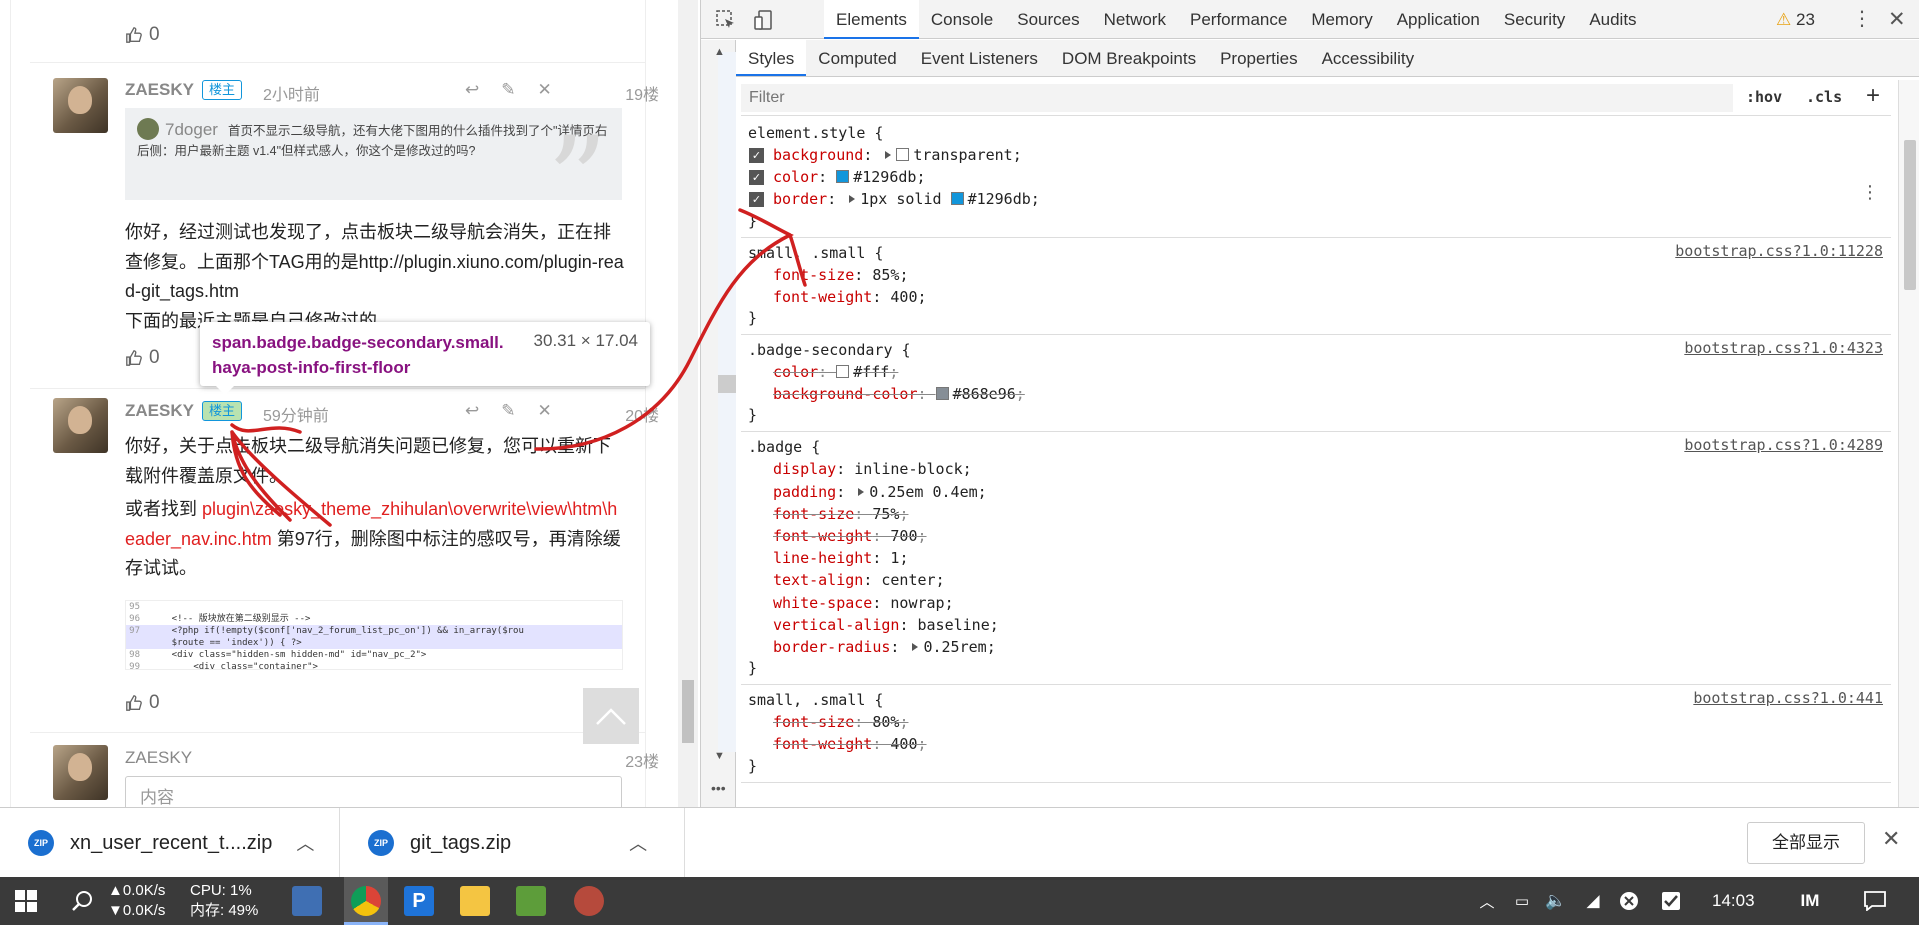 This screenshot has height=925, width=1919. What do you see at coordinates (1873, 96) in the screenshot?
I see `new-rule-icon: +` at bounding box center [1873, 96].